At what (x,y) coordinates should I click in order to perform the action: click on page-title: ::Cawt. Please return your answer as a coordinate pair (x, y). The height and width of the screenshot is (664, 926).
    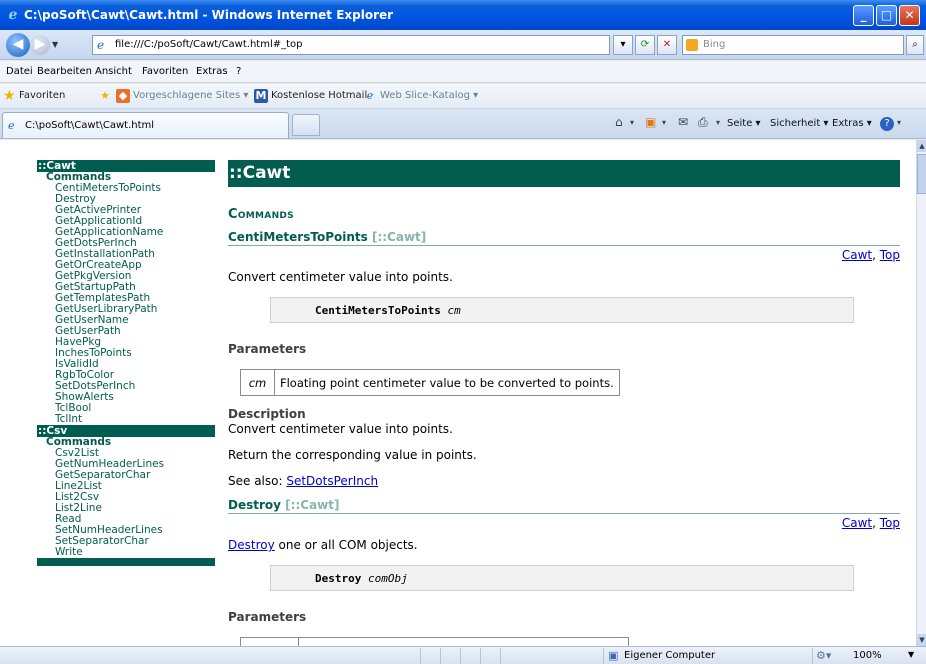
    Looking at the image, I should click on (564, 173).